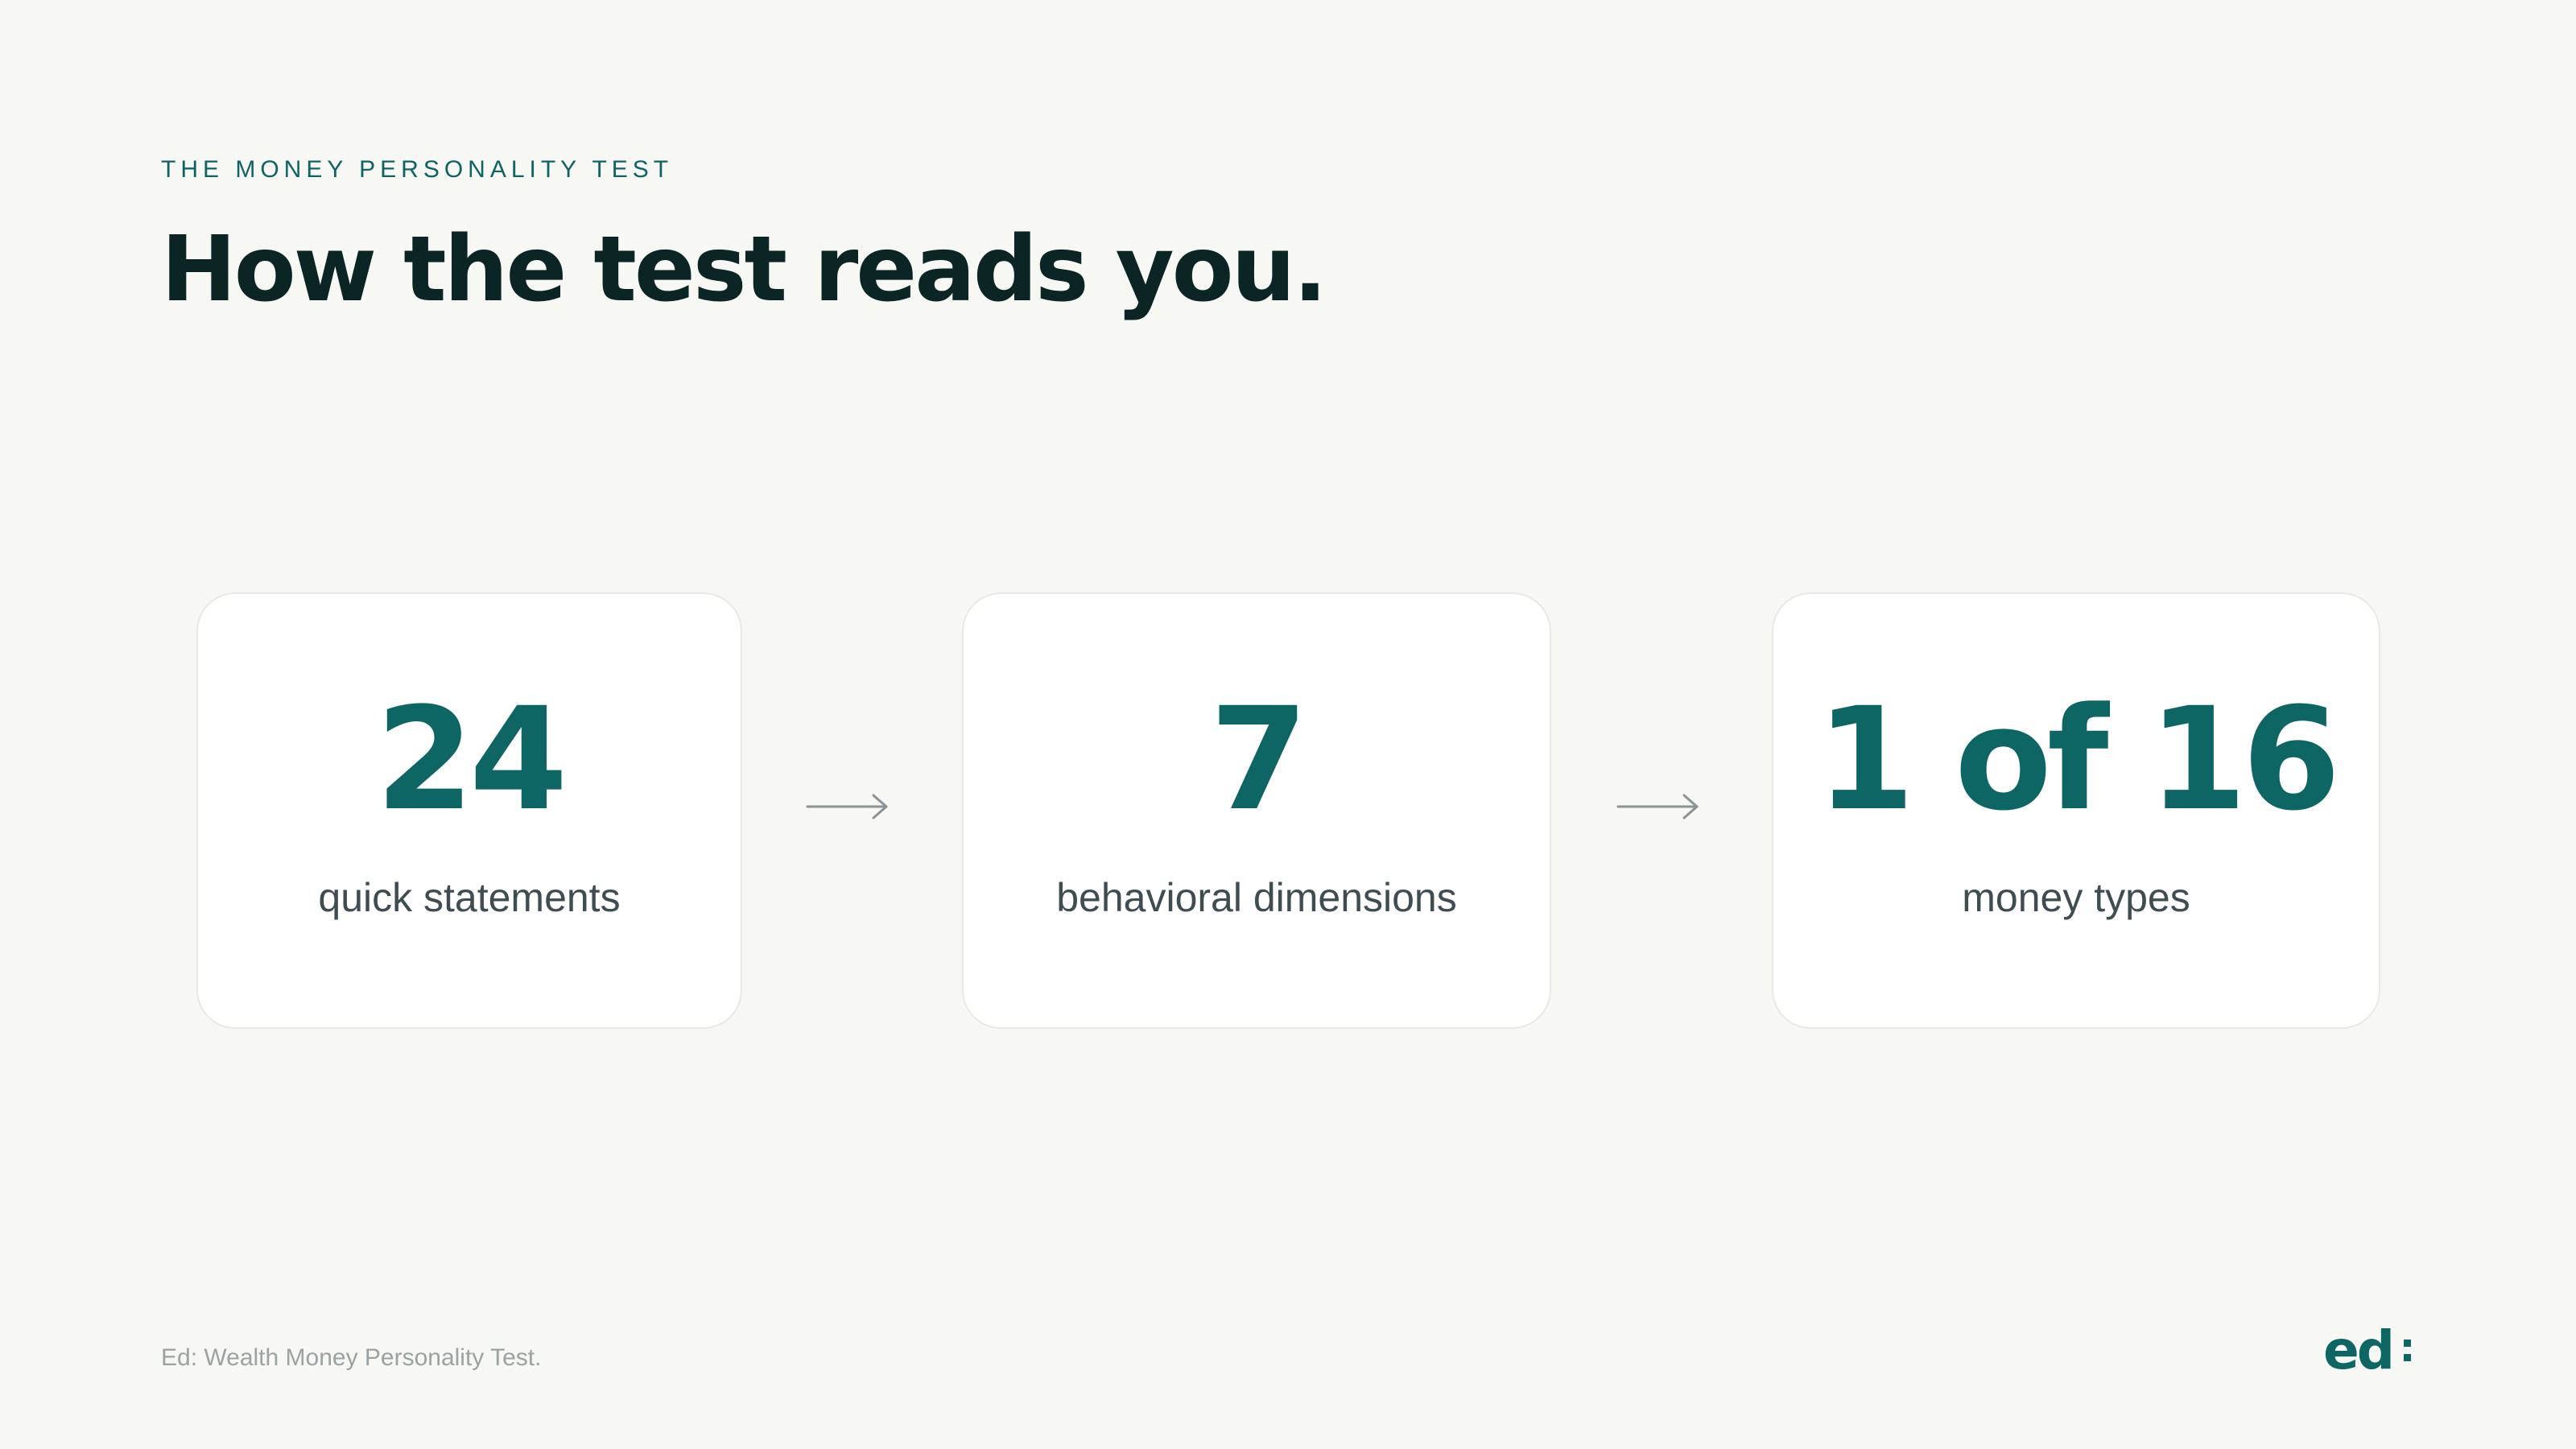 The width and height of the screenshot is (2576, 1449). Describe the element at coordinates (471, 759) in the screenshot. I see `step-value: 24` at that location.